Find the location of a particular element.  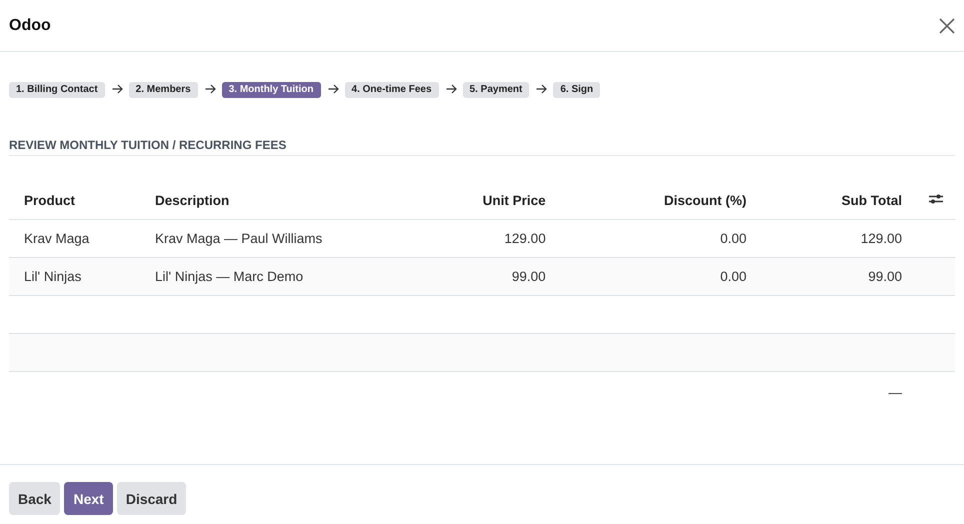

step-badge: 6. Sign is located at coordinates (576, 90).